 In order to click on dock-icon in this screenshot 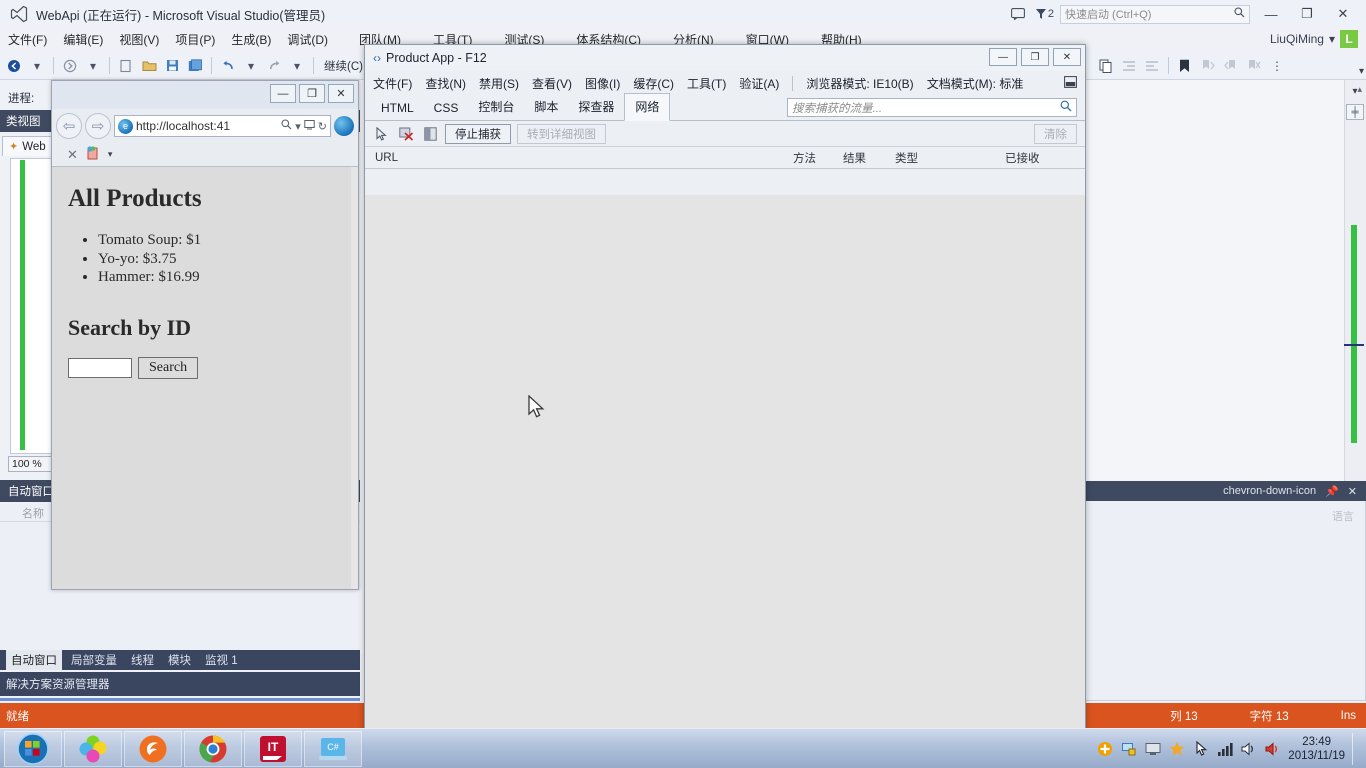, I will do `click(1070, 83)`.